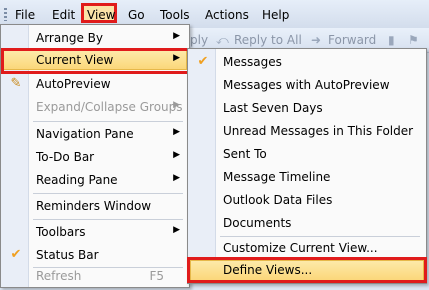 The image size is (429, 290). Describe the element at coordinates (73, 84) in the screenshot. I see `menu-item-label: AutoPreview` at that location.